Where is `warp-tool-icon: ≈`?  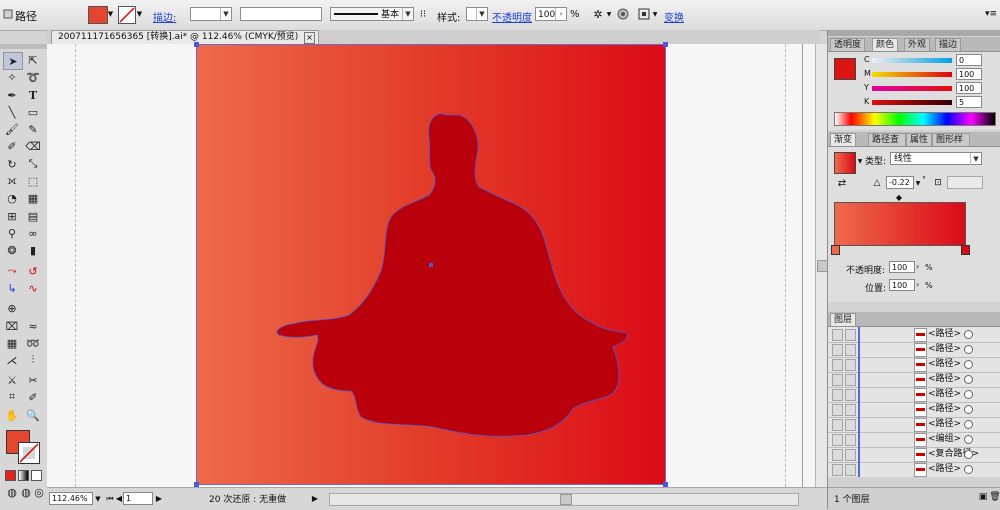
warp-tool-icon: ≈ is located at coordinates (33, 326).